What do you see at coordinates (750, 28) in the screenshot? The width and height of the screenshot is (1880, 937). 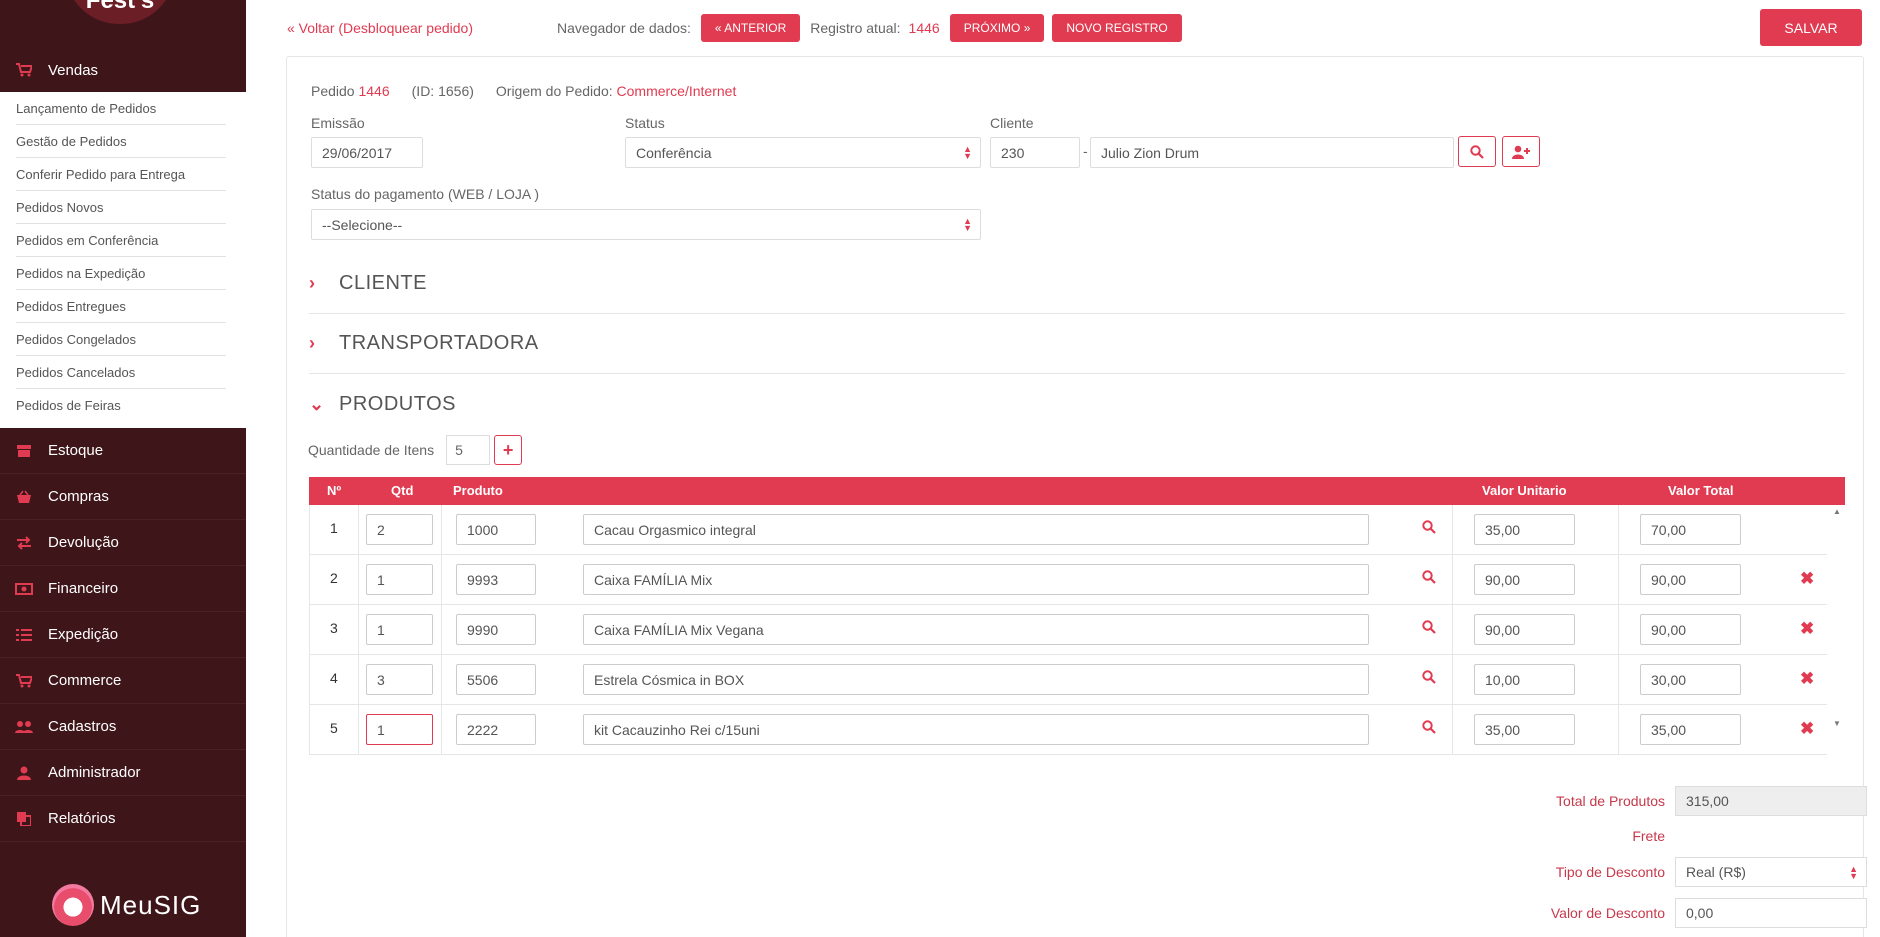 I see `previous-button: « ANTERIOR` at bounding box center [750, 28].